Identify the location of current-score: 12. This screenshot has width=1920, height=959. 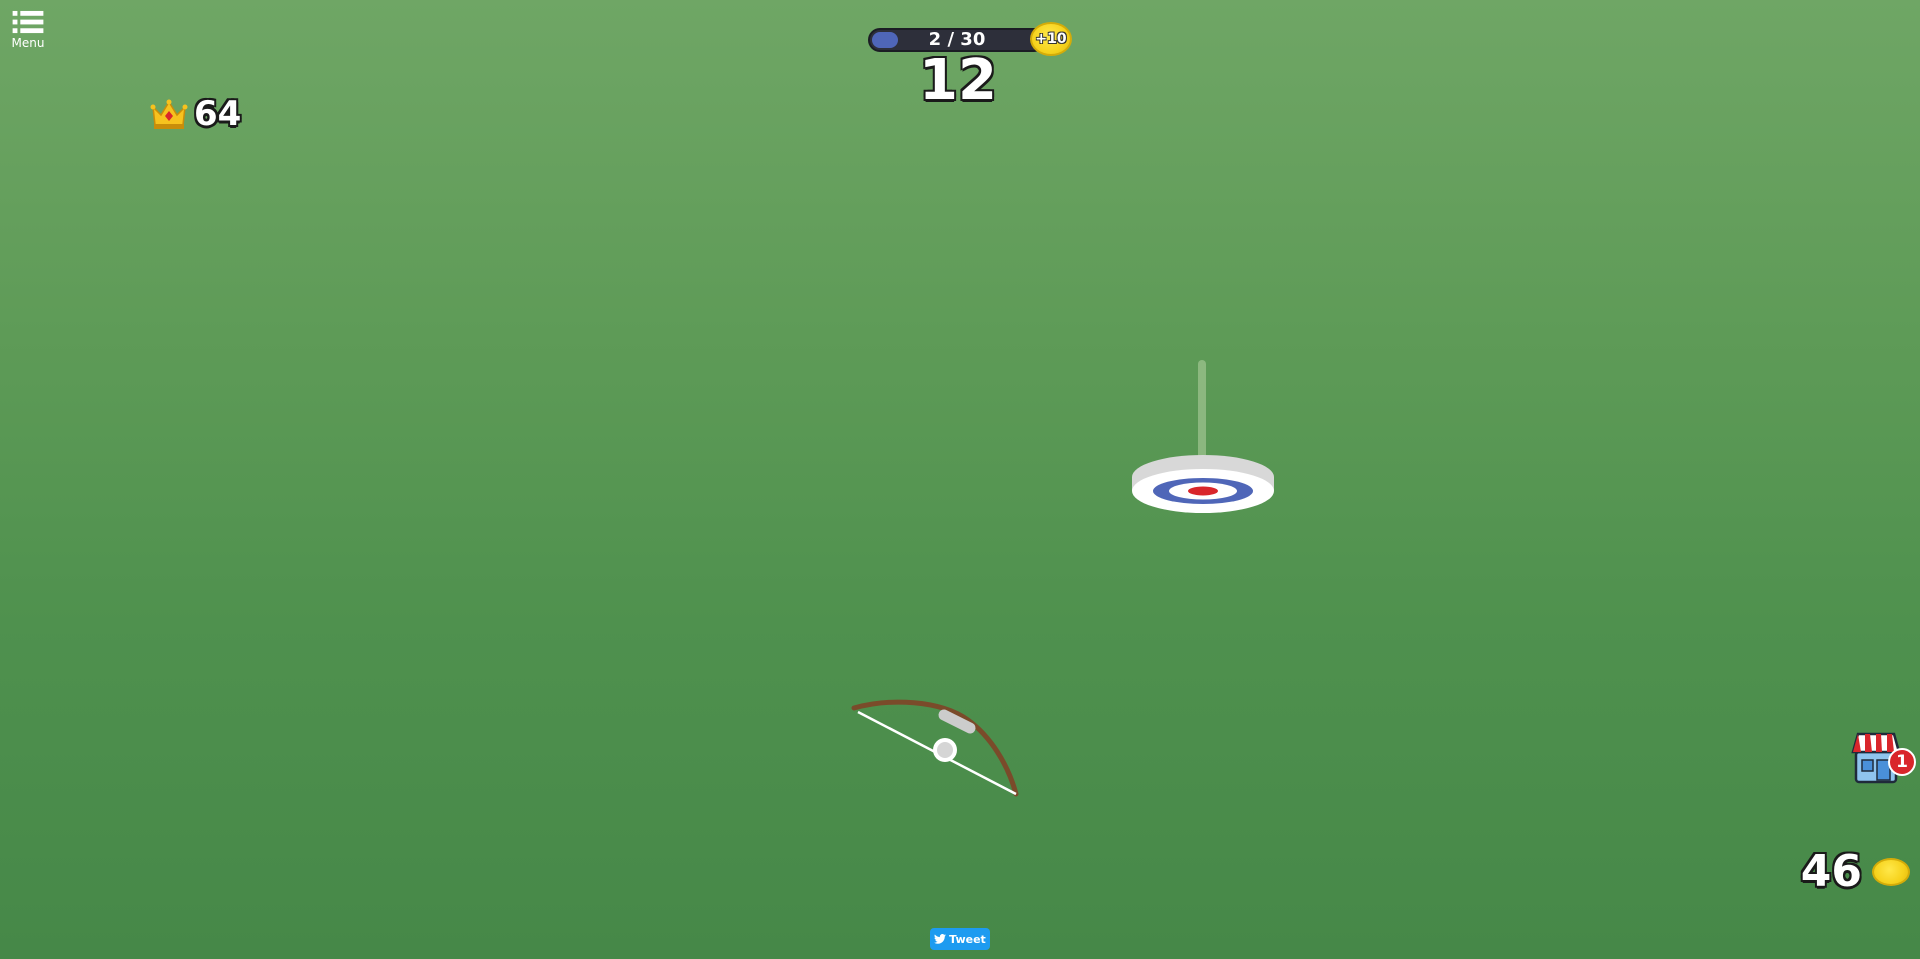
(958, 80).